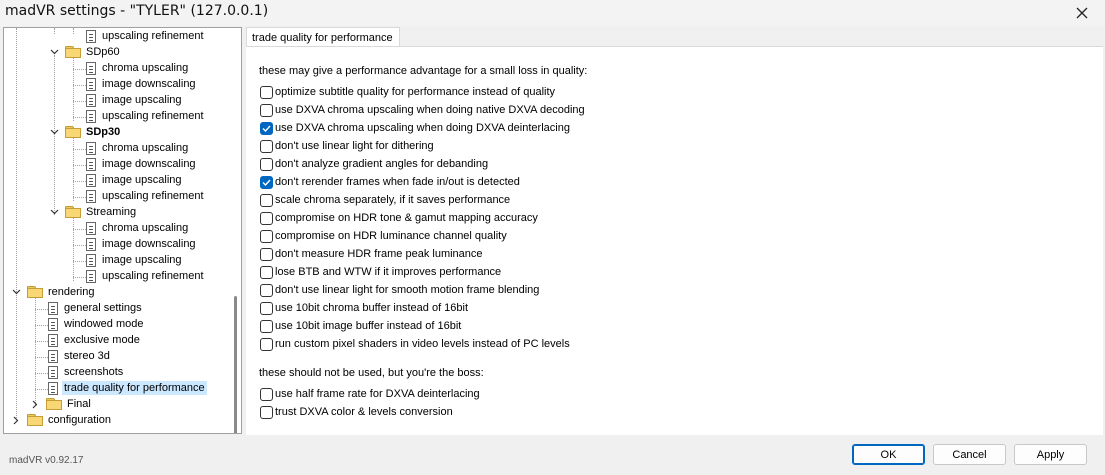 The width and height of the screenshot is (1105, 475). Describe the element at coordinates (379, 254) in the screenshot. I see `option-label: don't measure HDR frame peak luminance` at that location.